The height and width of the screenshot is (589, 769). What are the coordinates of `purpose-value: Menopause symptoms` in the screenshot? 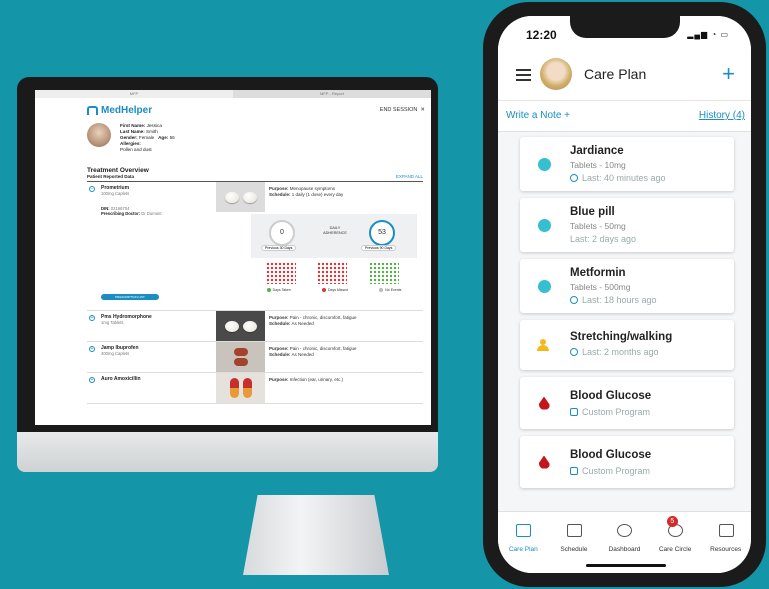 It's located at (312, 188).